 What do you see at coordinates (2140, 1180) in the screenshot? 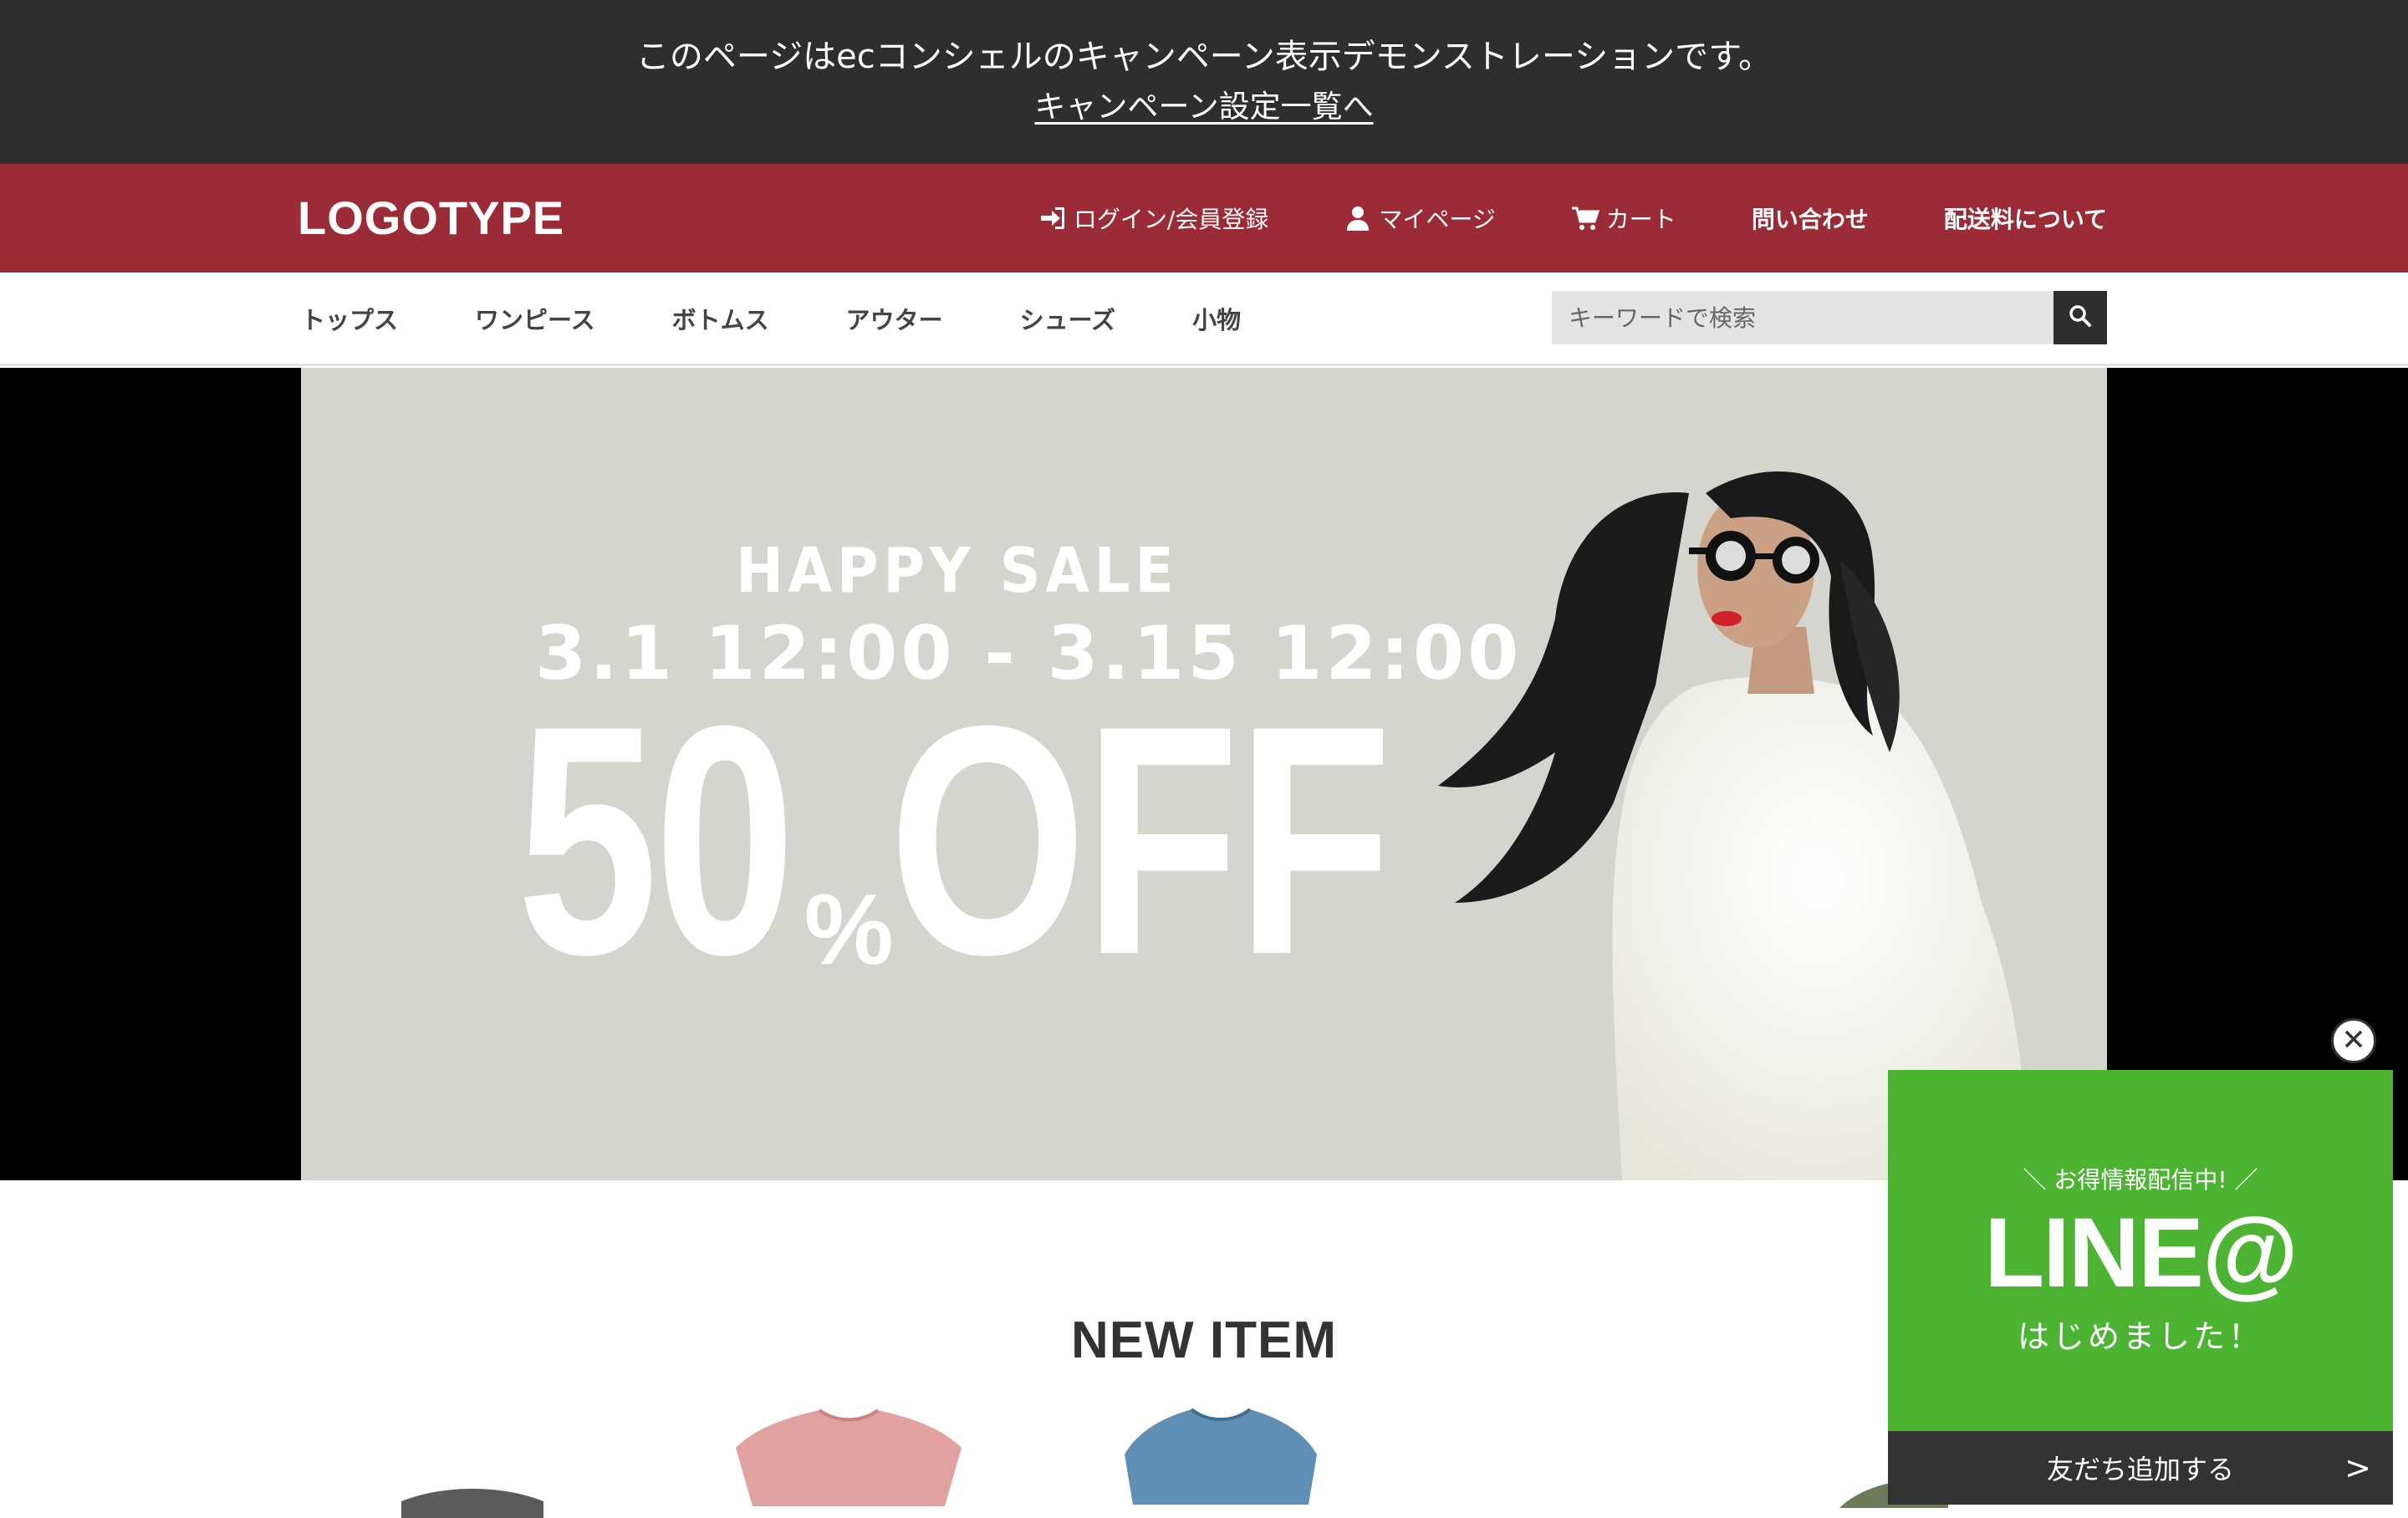
I see `line-tagline: ＼ お得情報配信中! ／` at bounding box center [2140, 1180].